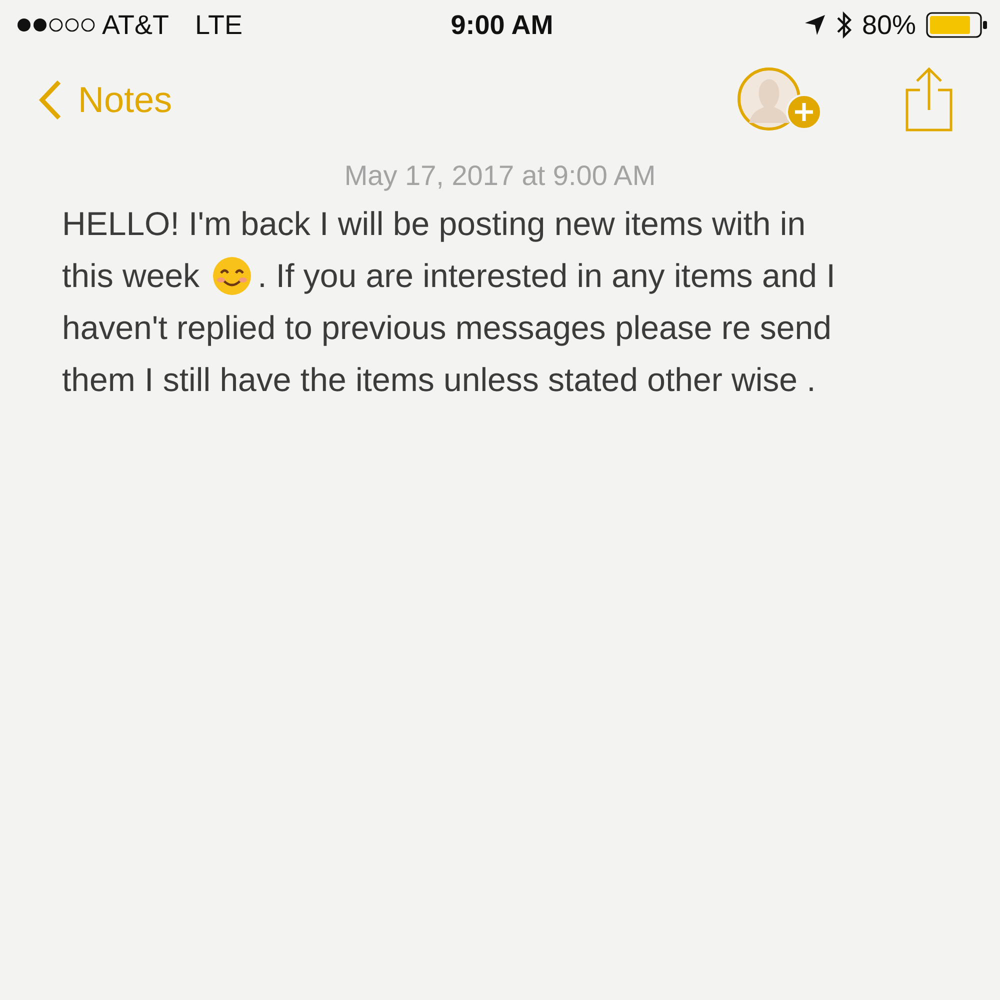 The height and width of the screenshot is (1000, 1000). I want to click on share-icon, so click(929, 100).